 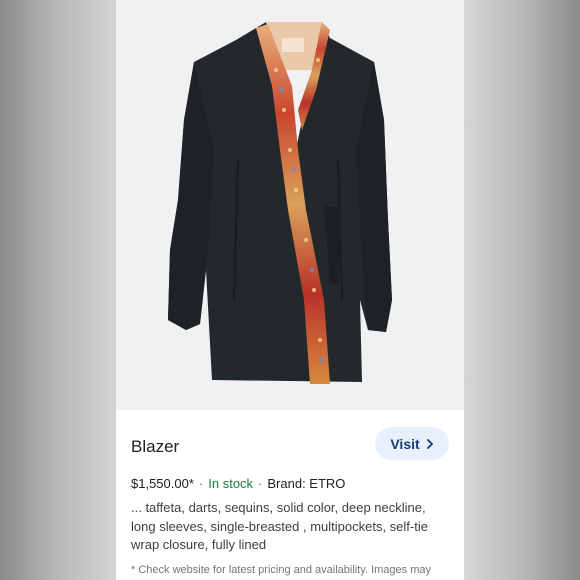 I want to click on stock-status: In stock, so click(x=231, y=483).